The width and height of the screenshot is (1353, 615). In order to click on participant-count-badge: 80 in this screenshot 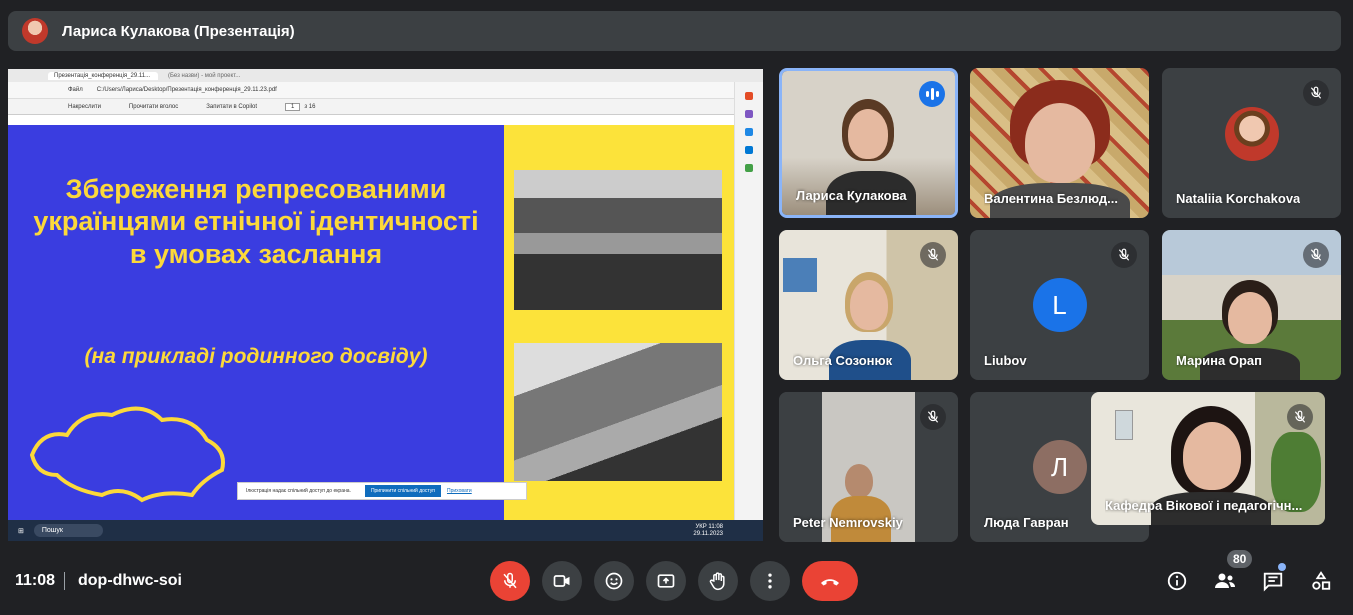, I will do `click(1240, 559)`.